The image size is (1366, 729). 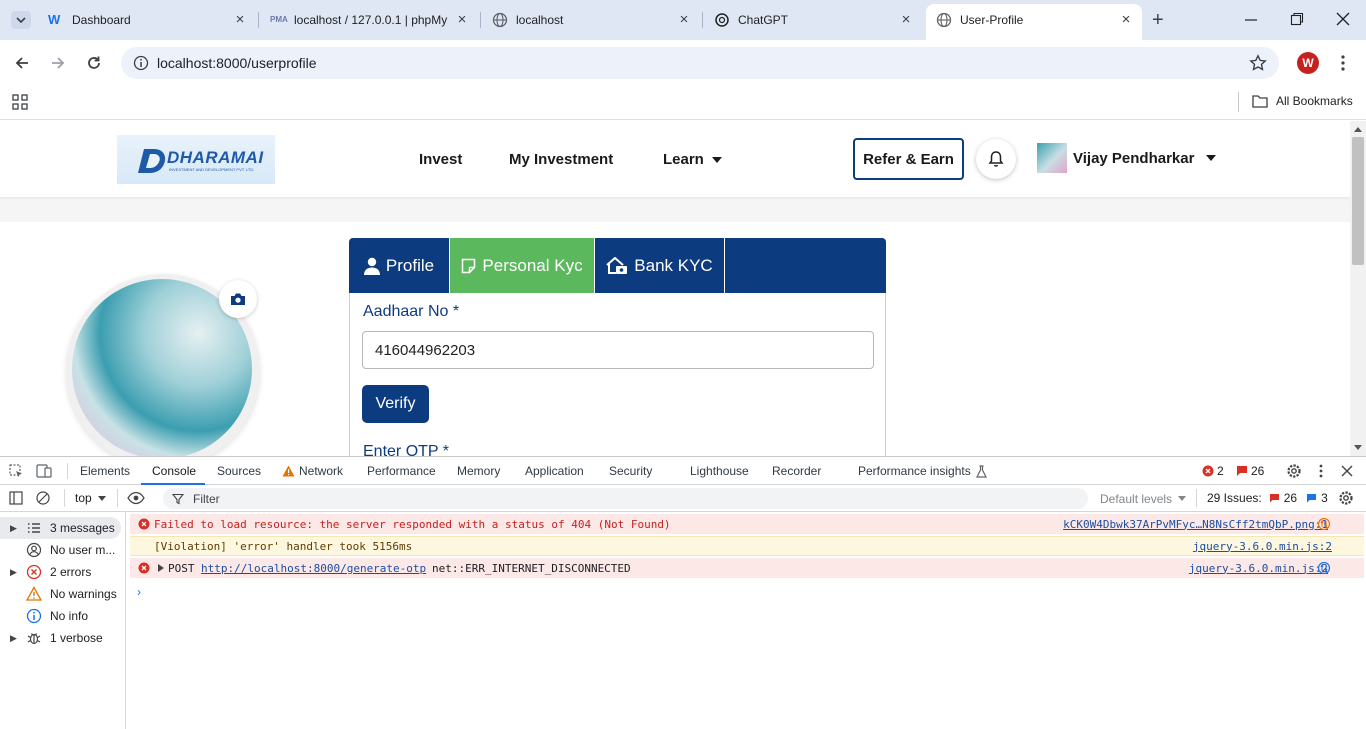 What do you see at coordinates (139, 592) in the screenshot?
I see `console-prompt-icon: ›` at bounding box center [139, 592].